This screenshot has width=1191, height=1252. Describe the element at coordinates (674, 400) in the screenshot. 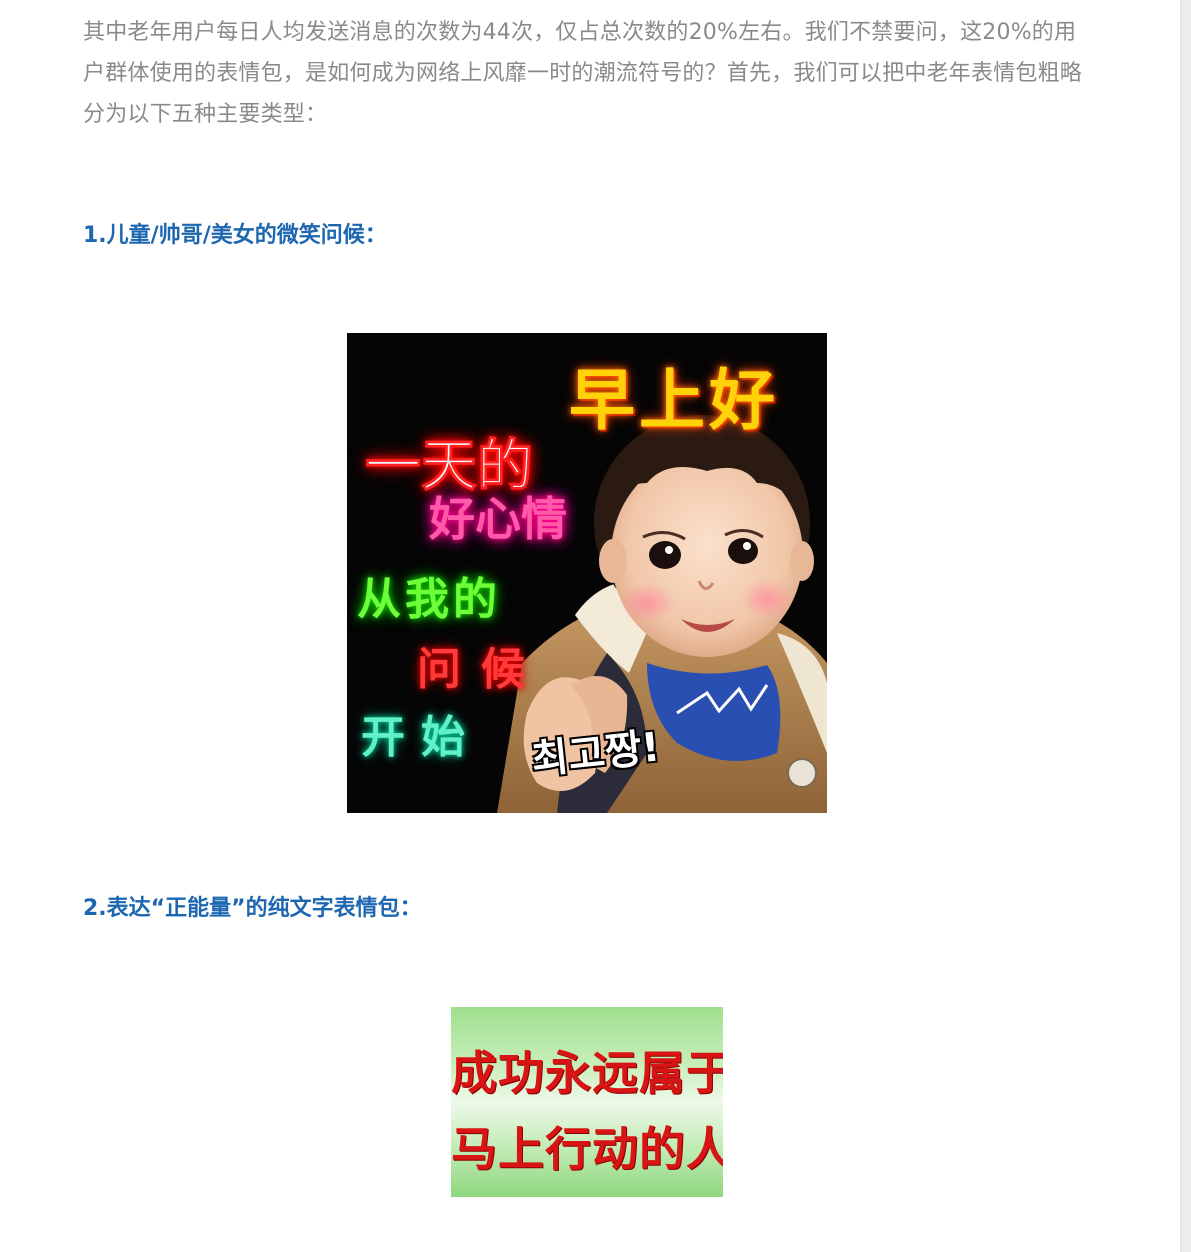

I see `neon-text-good-morning: 早上好` at that location.